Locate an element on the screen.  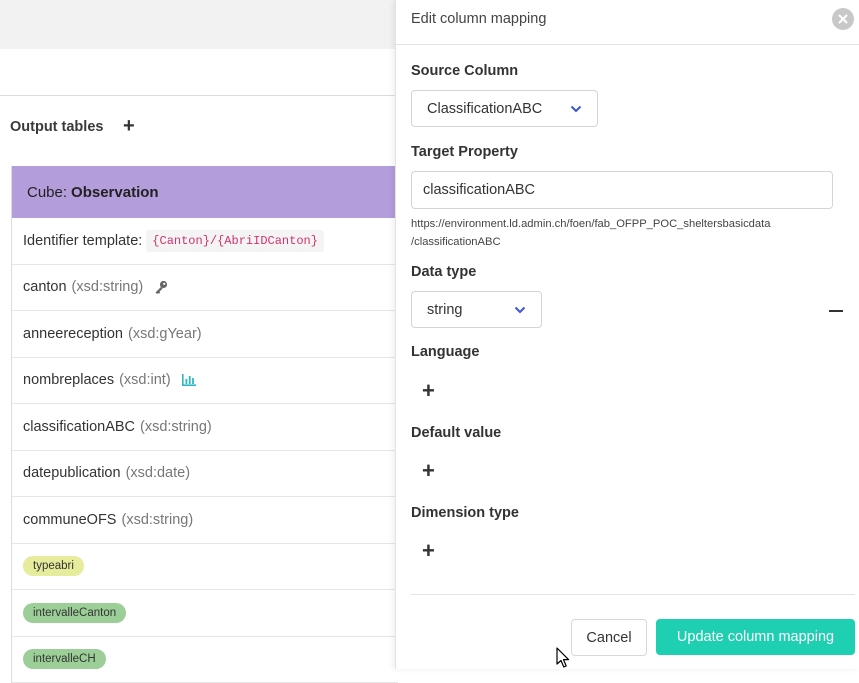
add-language-plus-icon: + is located at coordinates (428, 391).